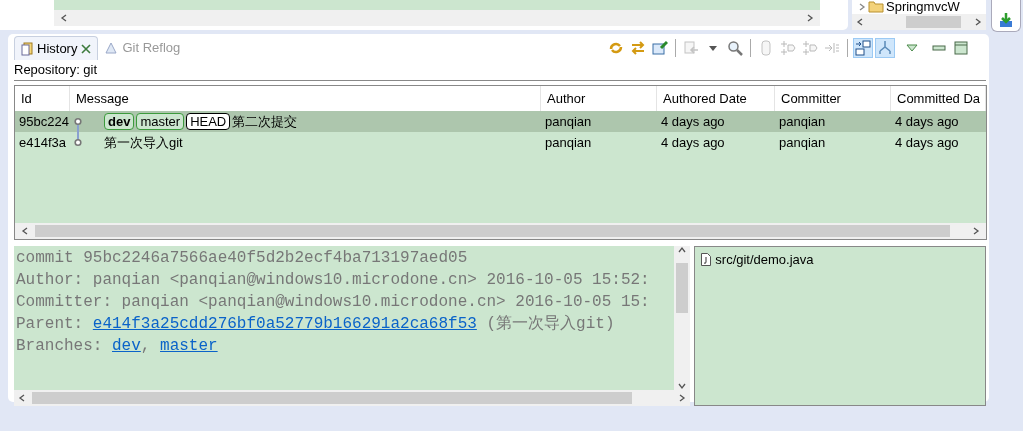  I want to click on ref-label: master, so click(160, 121).